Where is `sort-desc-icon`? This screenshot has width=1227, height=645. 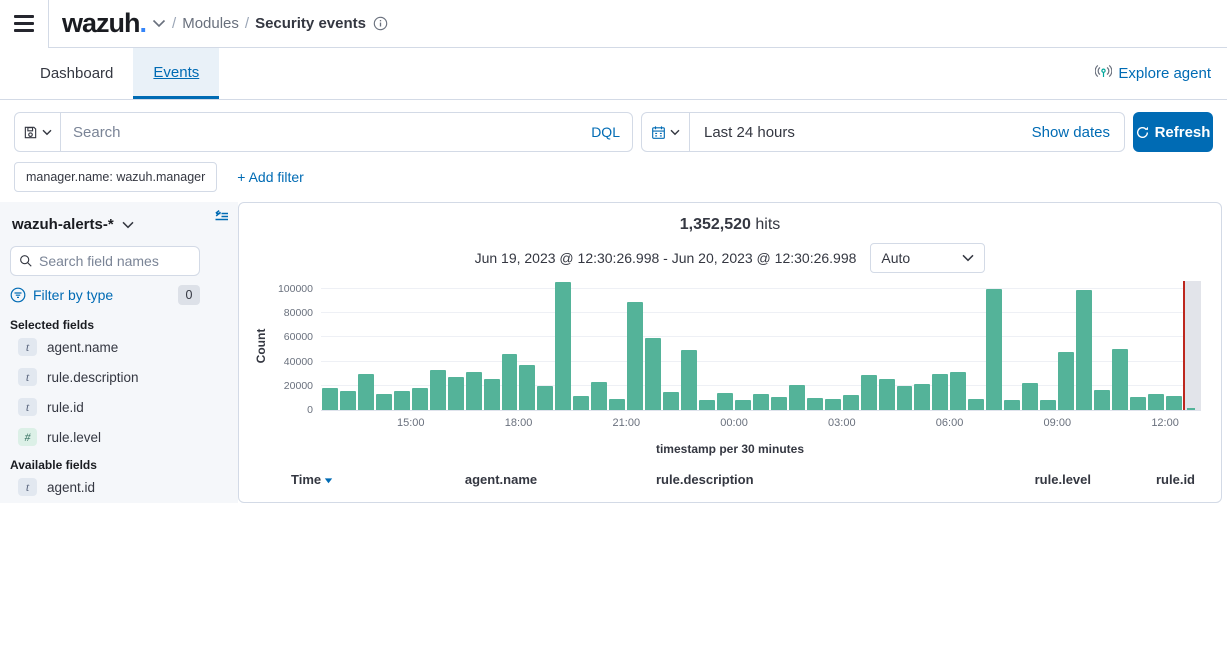
sort-desc-icon is located at coordinates (328, 479).